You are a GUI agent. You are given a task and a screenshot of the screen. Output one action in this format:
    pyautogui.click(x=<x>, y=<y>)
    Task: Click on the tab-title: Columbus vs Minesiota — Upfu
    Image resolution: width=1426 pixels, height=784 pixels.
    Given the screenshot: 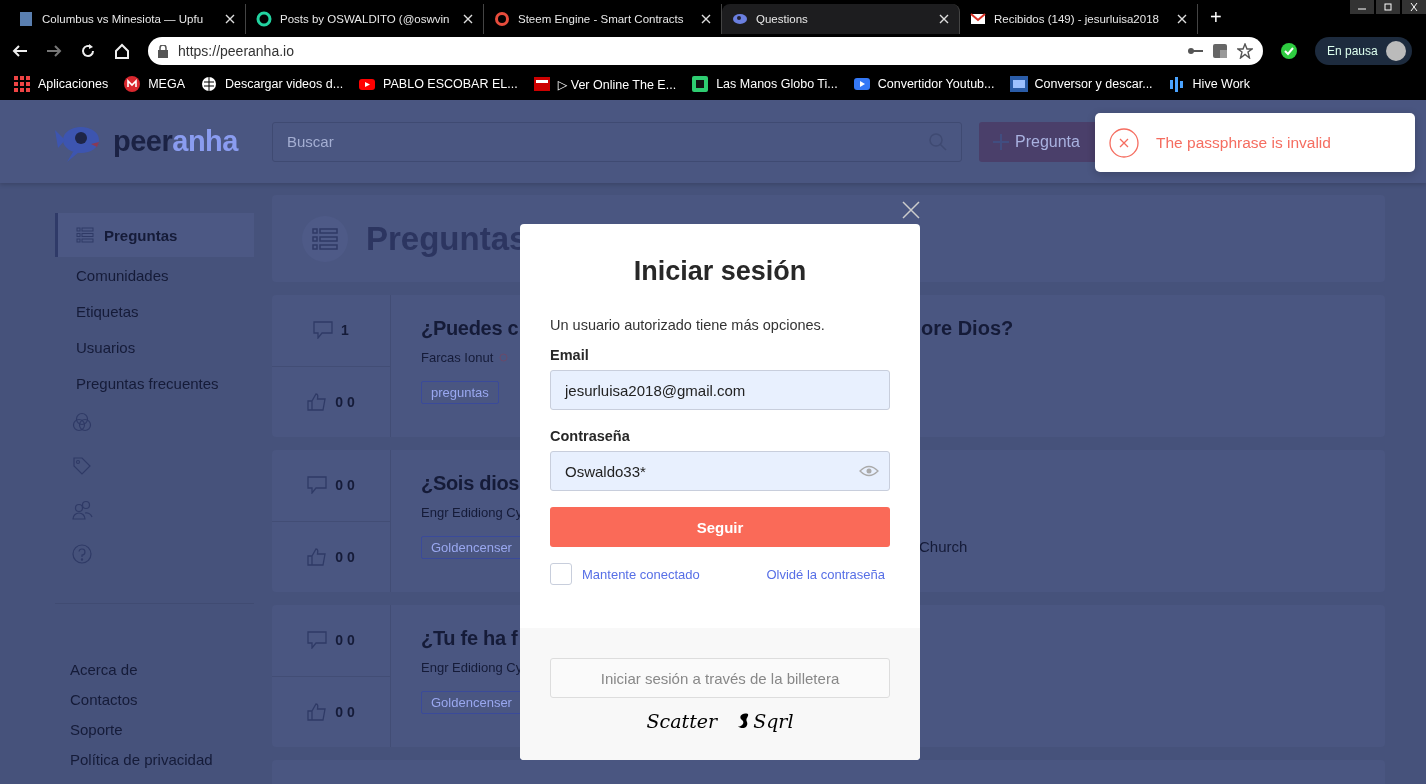 What is the action you would take?
    pyautogui.click(x=123, y=19)
    